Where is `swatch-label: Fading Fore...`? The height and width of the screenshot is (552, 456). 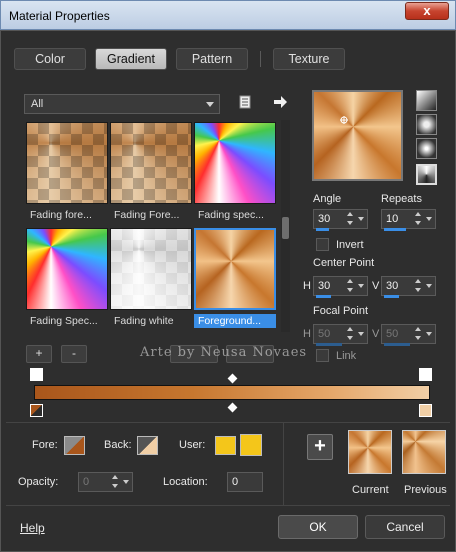 swatch-label: Fading Fore... is located at coordinates (147, 215).